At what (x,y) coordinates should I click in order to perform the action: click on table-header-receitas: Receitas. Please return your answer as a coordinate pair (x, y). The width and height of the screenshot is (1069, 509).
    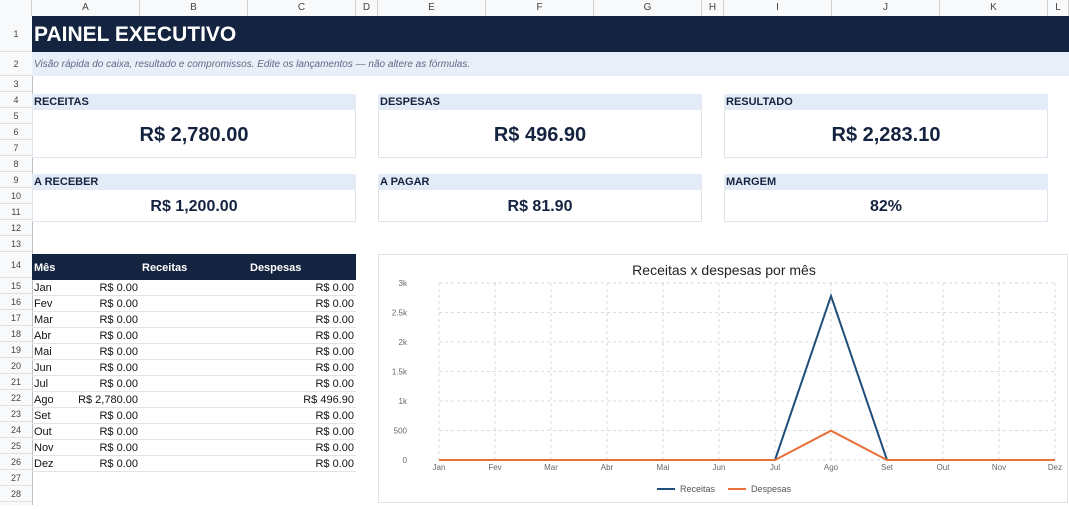
    Looking at the image, I should click on (164, 268).